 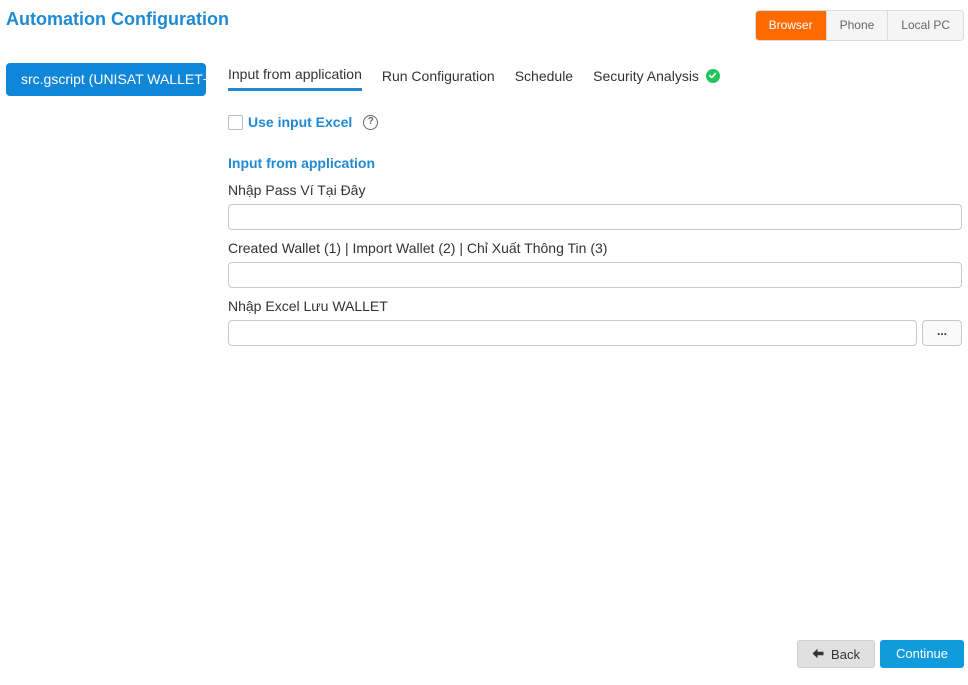 I want to click on password-field-label: Nhập Pass Ví Tại Đây, so click(x=297, y=190).